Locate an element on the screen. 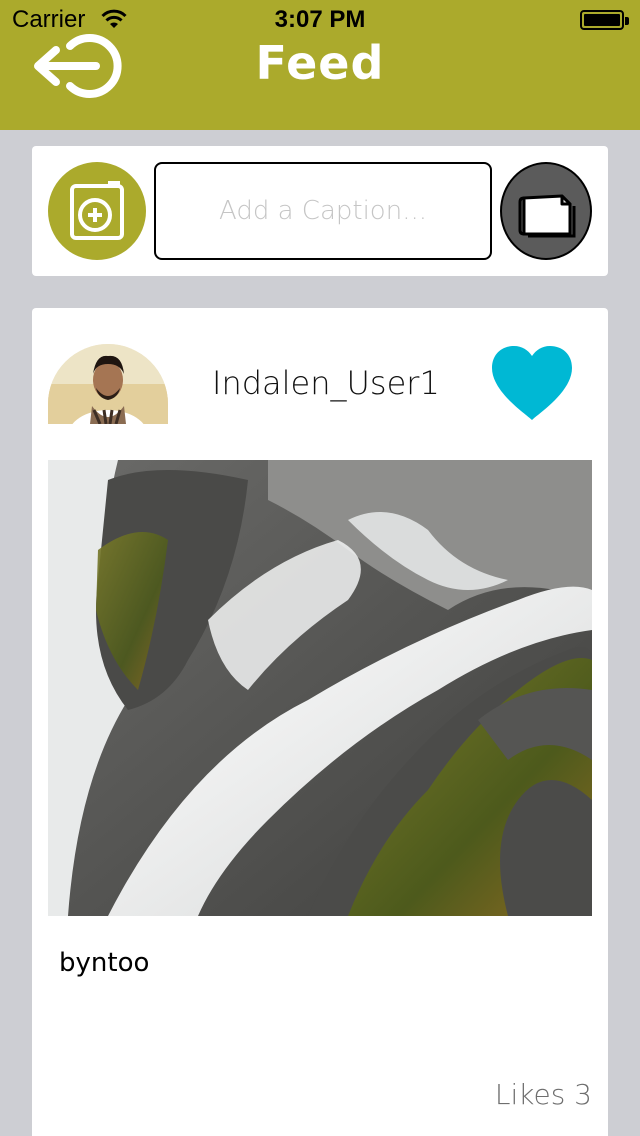 This screenshot has height=1136, width=640. camera-add-icon is located at coordinates (97, 210).